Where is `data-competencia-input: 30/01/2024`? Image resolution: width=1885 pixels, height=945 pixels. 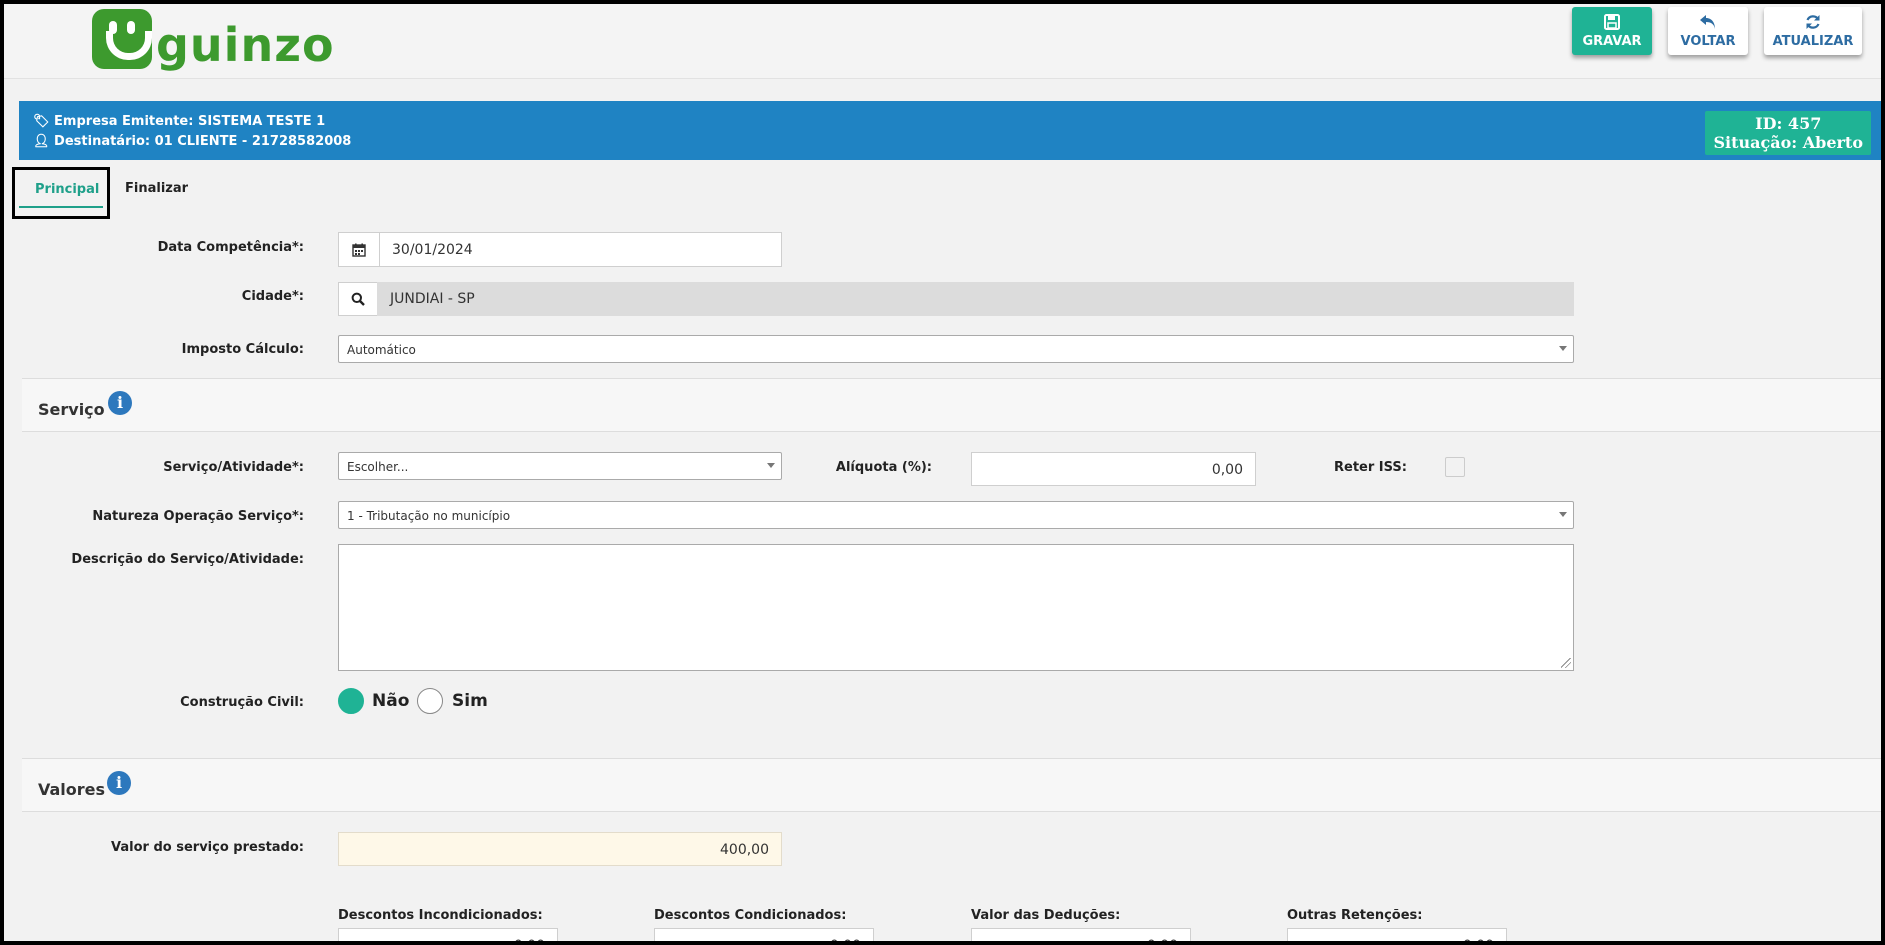 data-competencia-input: 30/01/2024 is located at coordinates (580, 249).